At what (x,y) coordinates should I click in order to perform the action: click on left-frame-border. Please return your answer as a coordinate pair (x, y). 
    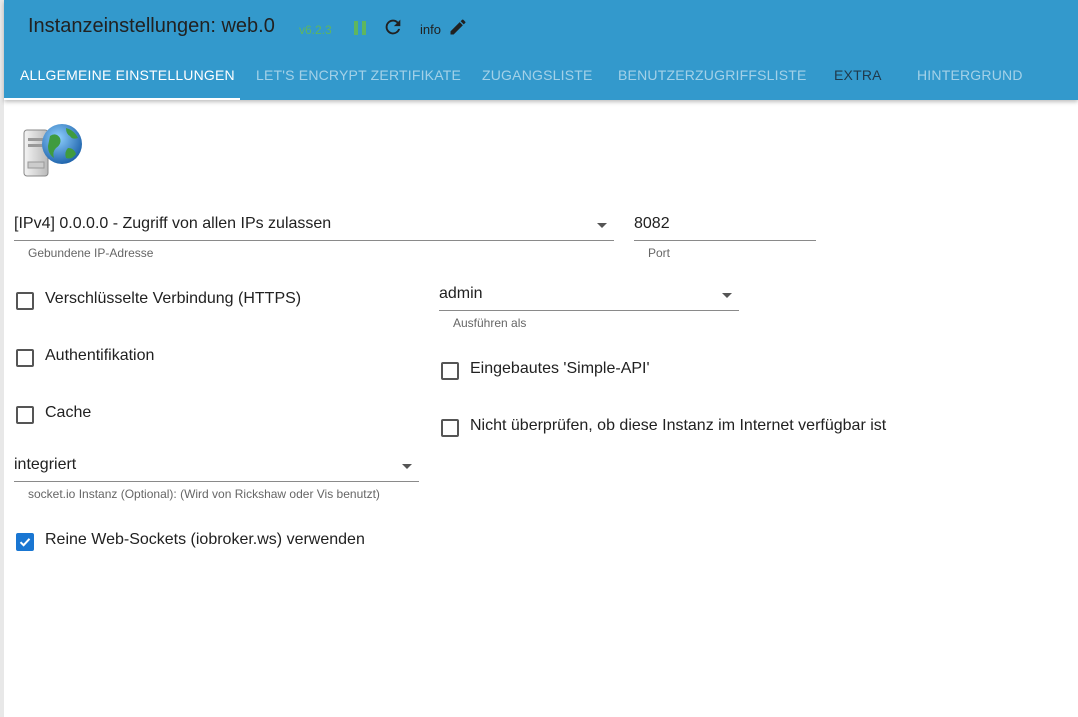
    Looking at the image, I should click on (2, 358).